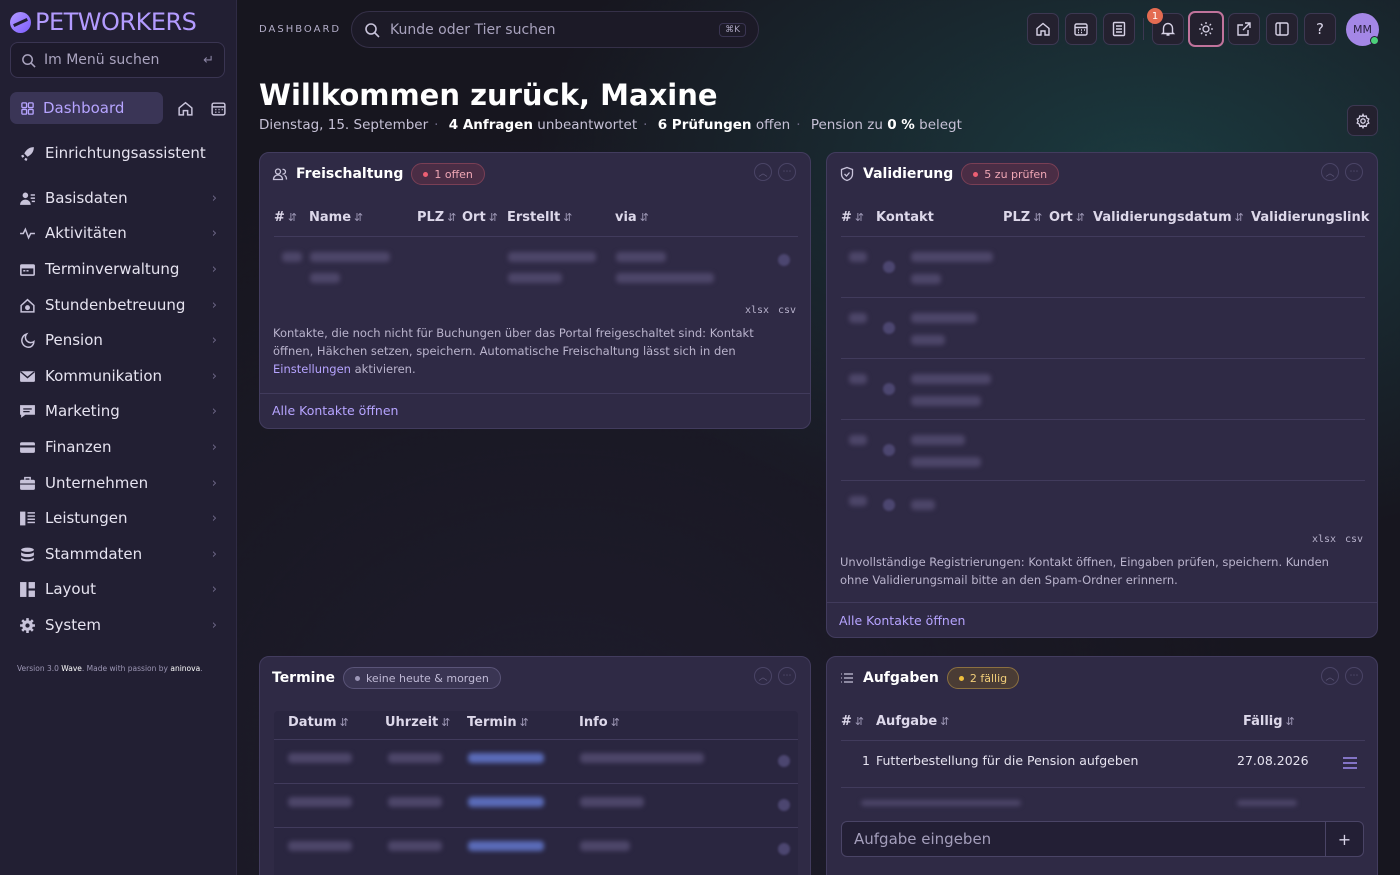  I want to click on global-search-input: Kunde oder Tier suchen ⌘K, so click(555, 29).